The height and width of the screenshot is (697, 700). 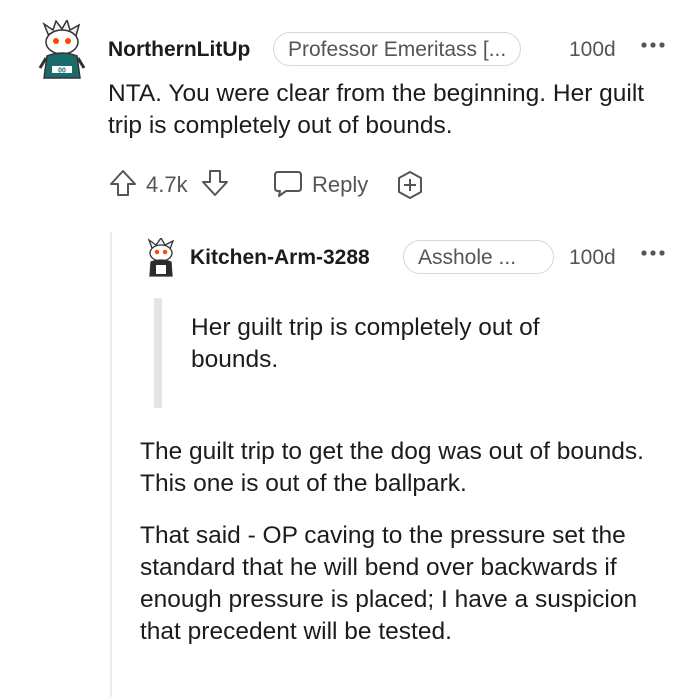 What do you see at coordinates (167, 184) in the screenshot?
I see `vote-score: 4.7k` at bounding box center [167, 184].